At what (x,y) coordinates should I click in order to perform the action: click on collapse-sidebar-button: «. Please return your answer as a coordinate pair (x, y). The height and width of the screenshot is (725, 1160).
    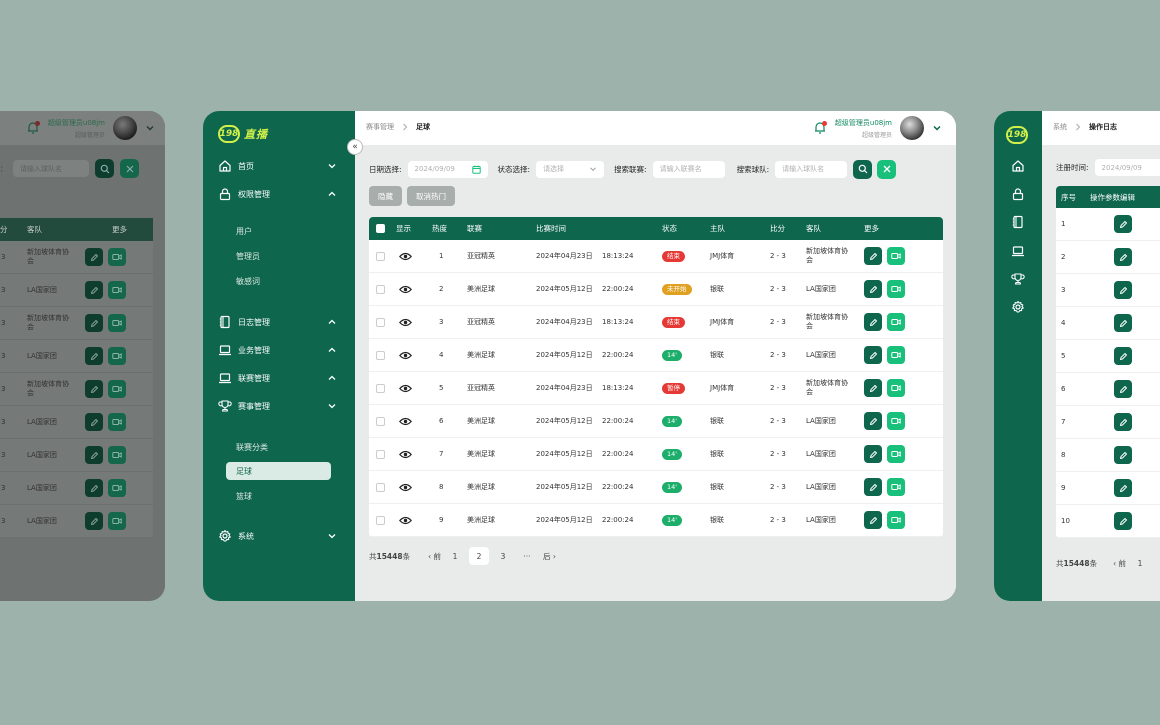
    Looking at the image, I should click on (355, 147).